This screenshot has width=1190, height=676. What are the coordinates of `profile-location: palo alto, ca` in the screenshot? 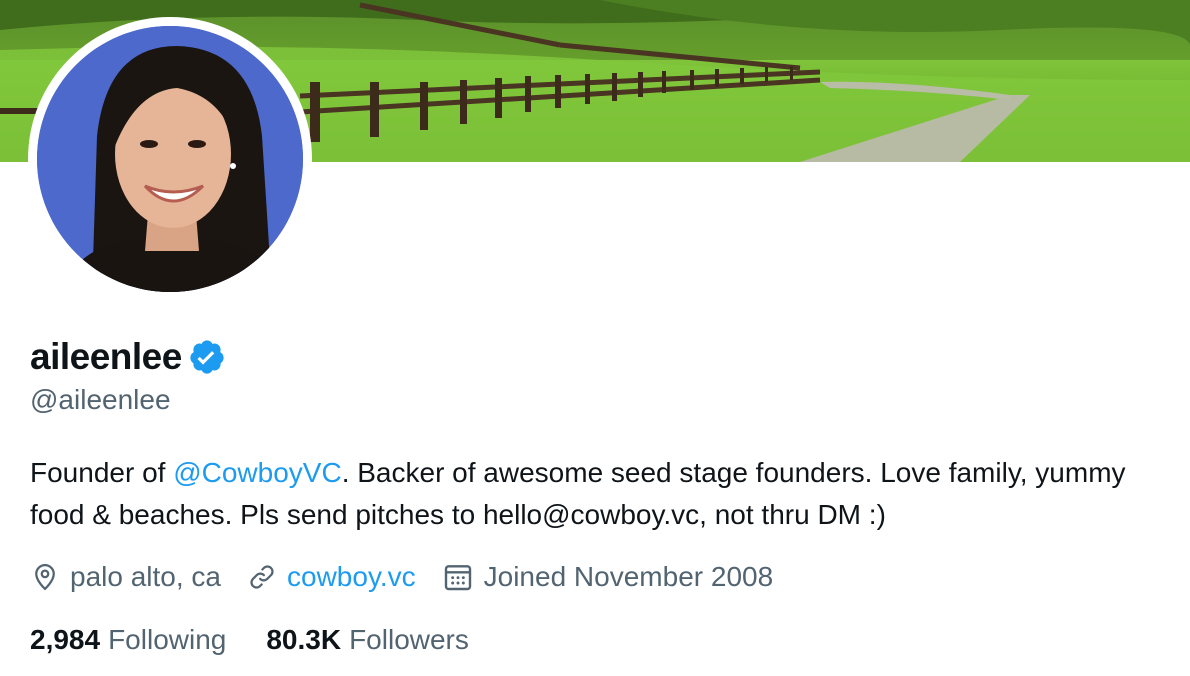 It's located at (125, 577).